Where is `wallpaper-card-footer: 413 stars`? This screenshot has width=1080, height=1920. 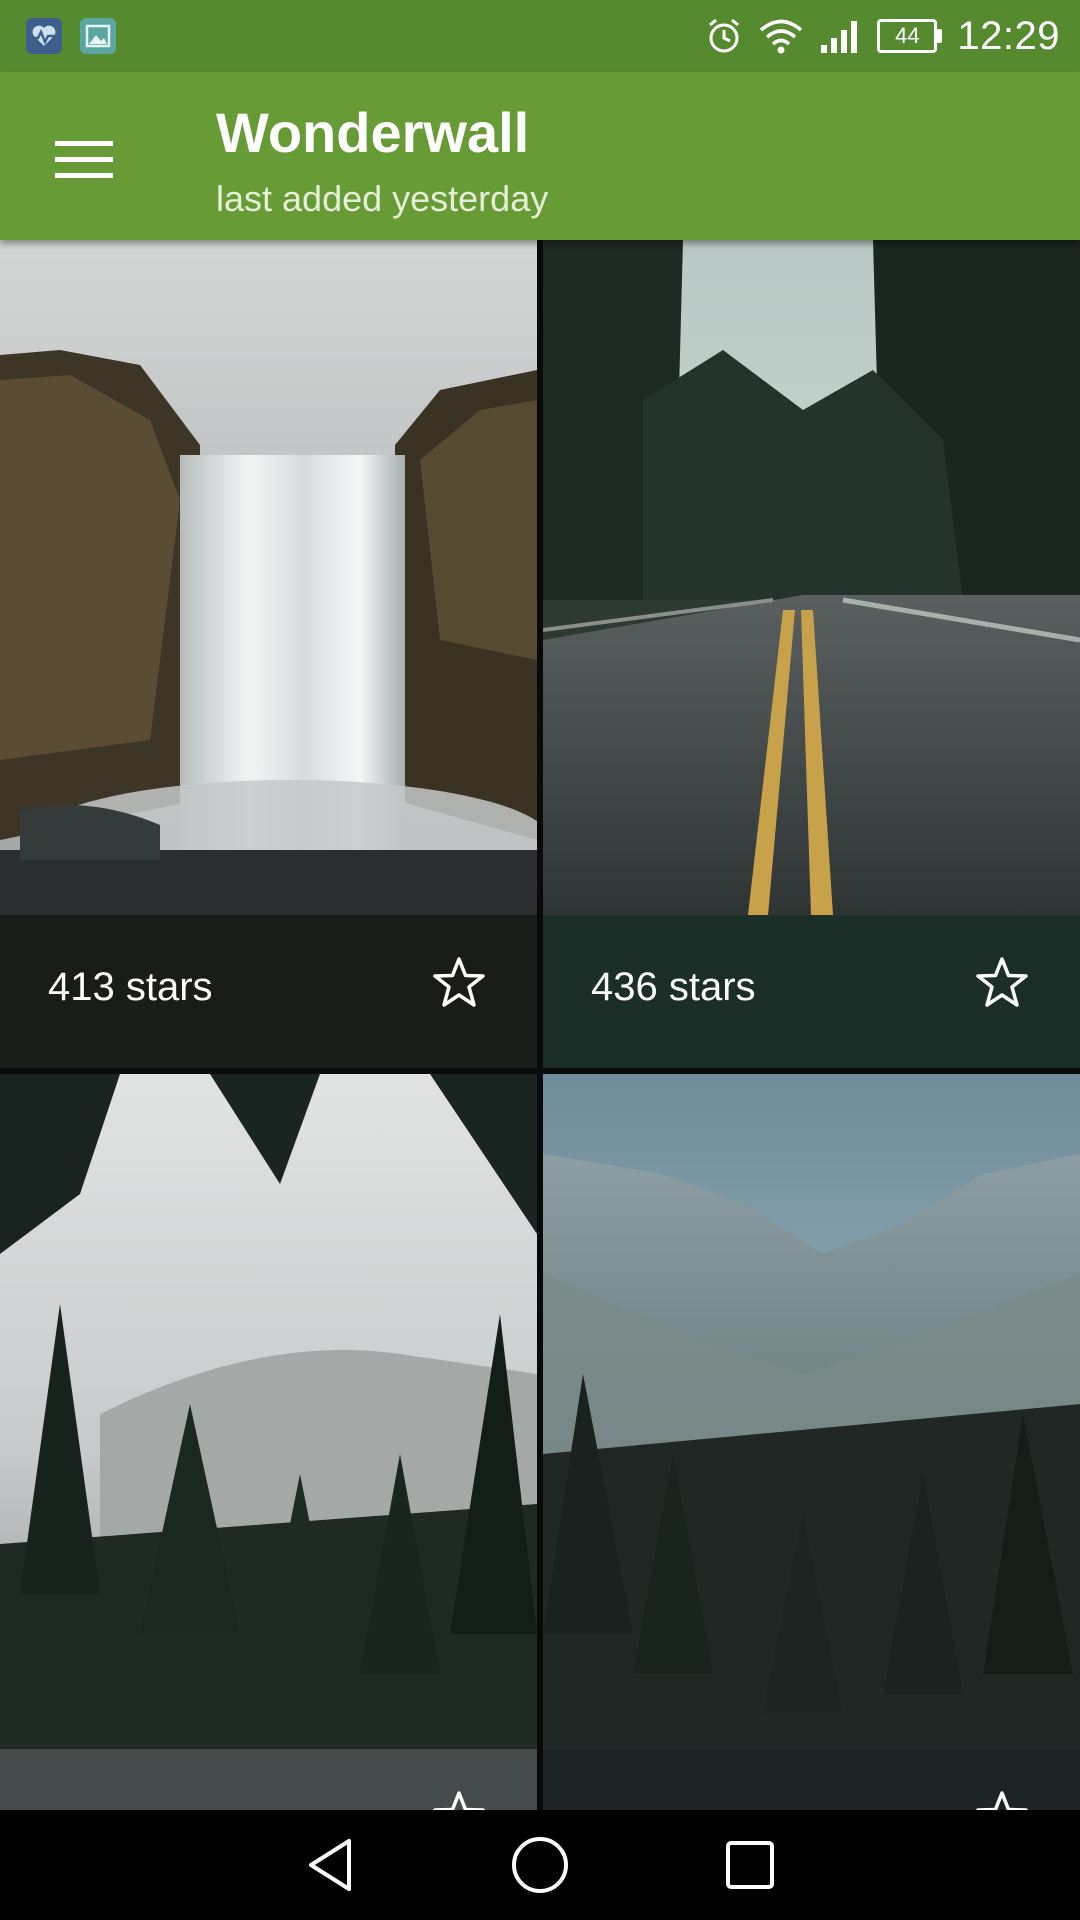 wallpaper-card-footer: 413 stars is located at coordinates (268, 991).